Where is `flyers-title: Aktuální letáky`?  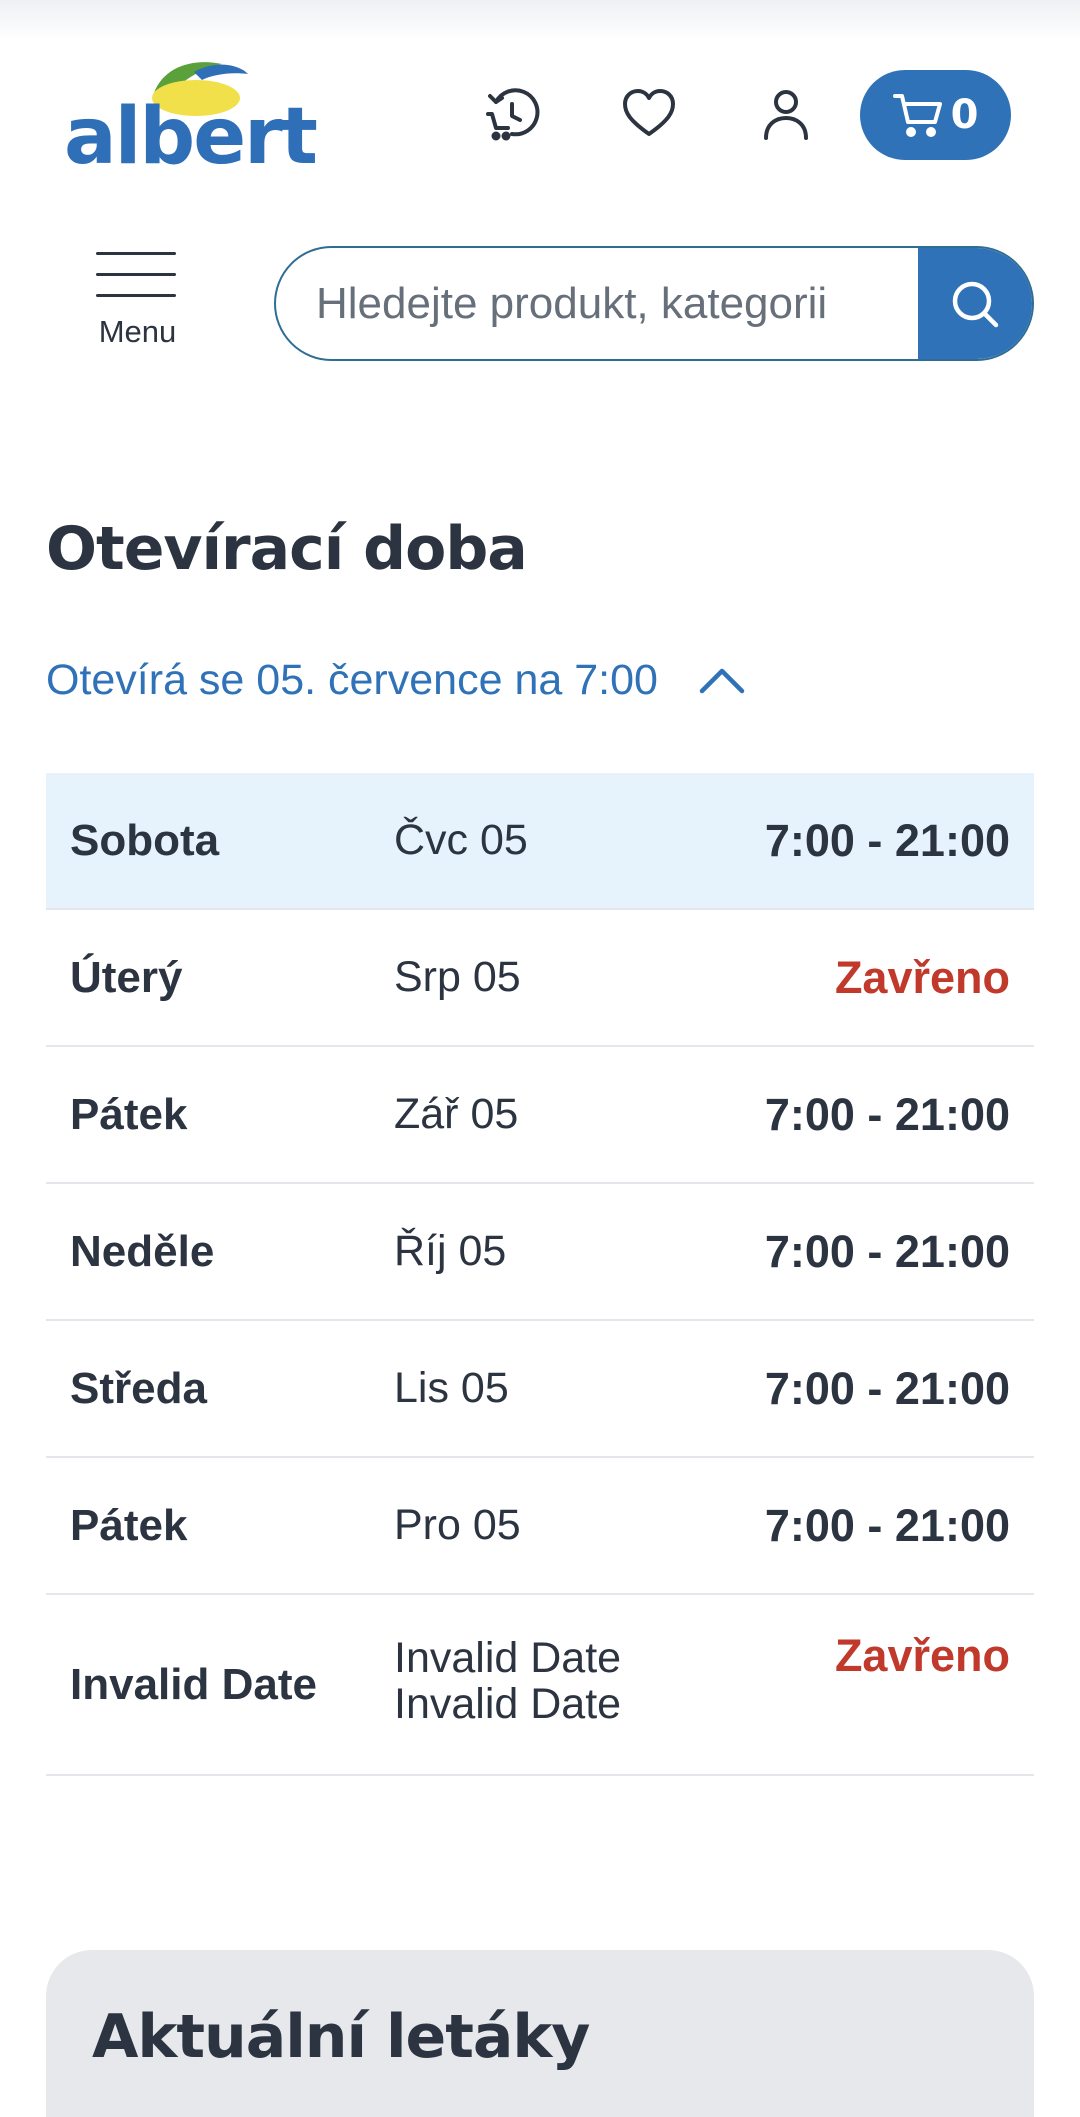
flyers-title: Aktuální letáky is located at coordinates (341, 2037).